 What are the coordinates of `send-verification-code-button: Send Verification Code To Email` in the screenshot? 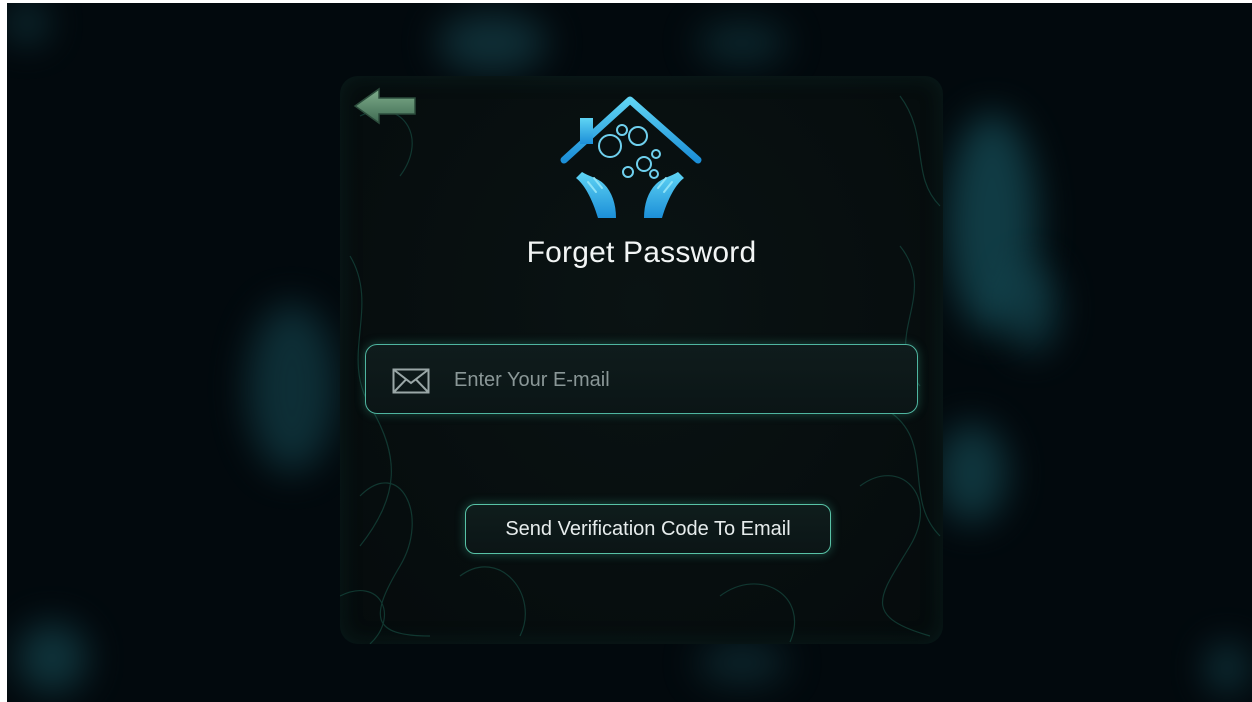 It's located at (648, 529).